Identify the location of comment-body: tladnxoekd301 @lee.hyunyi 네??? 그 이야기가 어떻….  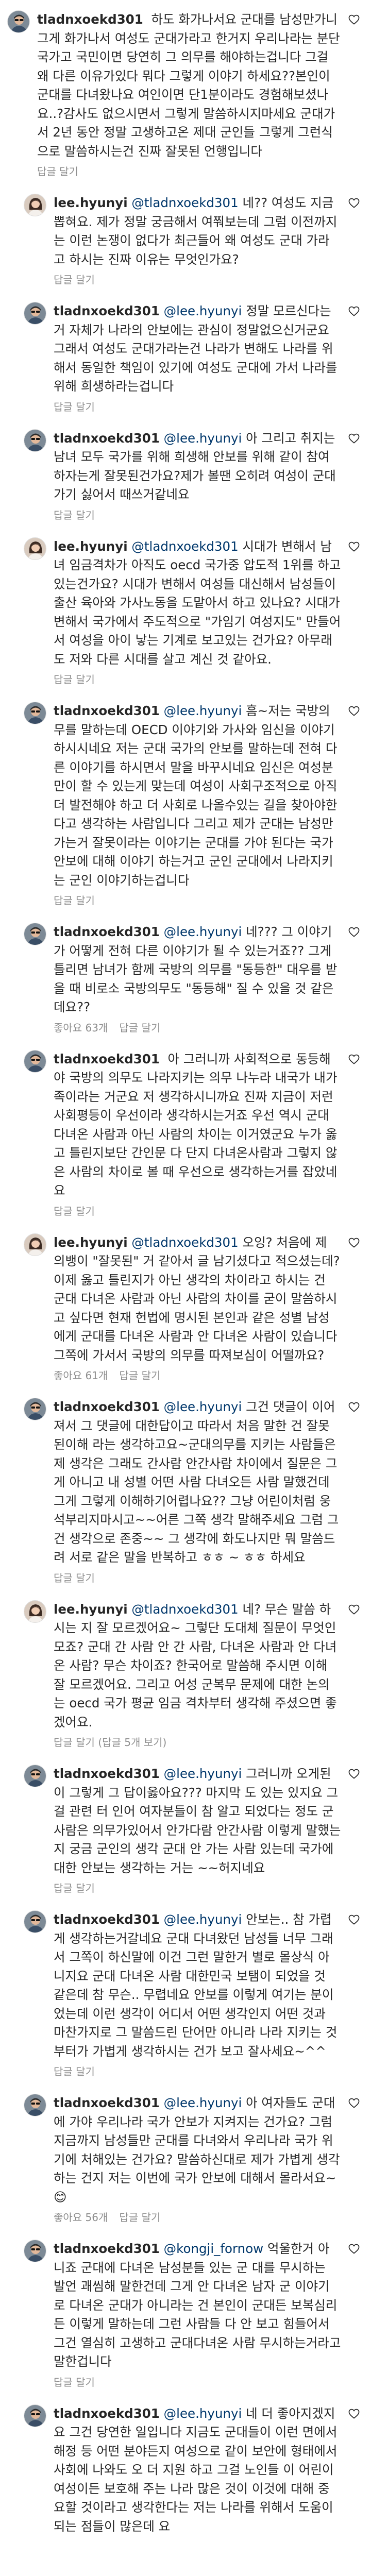
(197, 979).